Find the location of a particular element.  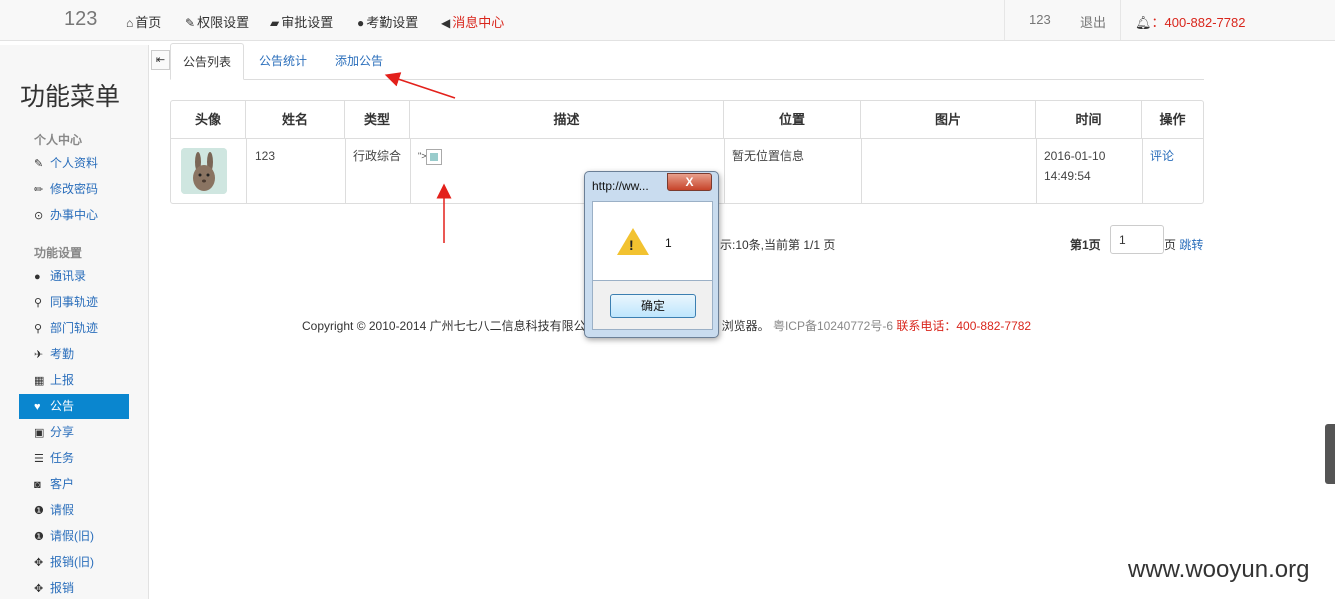

wrench-icon: ✎ is located at coordinates (190, 23).